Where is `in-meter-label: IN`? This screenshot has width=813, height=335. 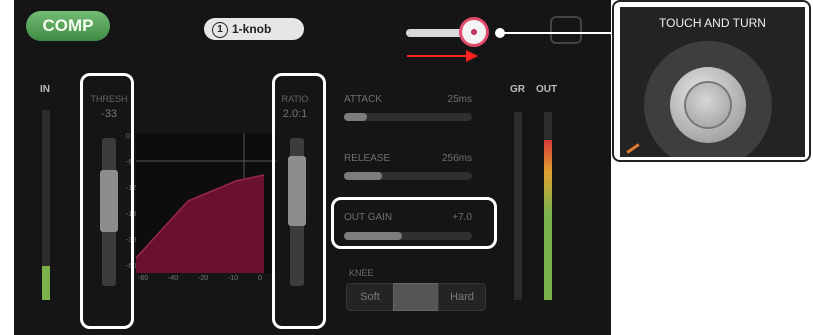
in-meter-label: IN is located at coordinates (45, 89).